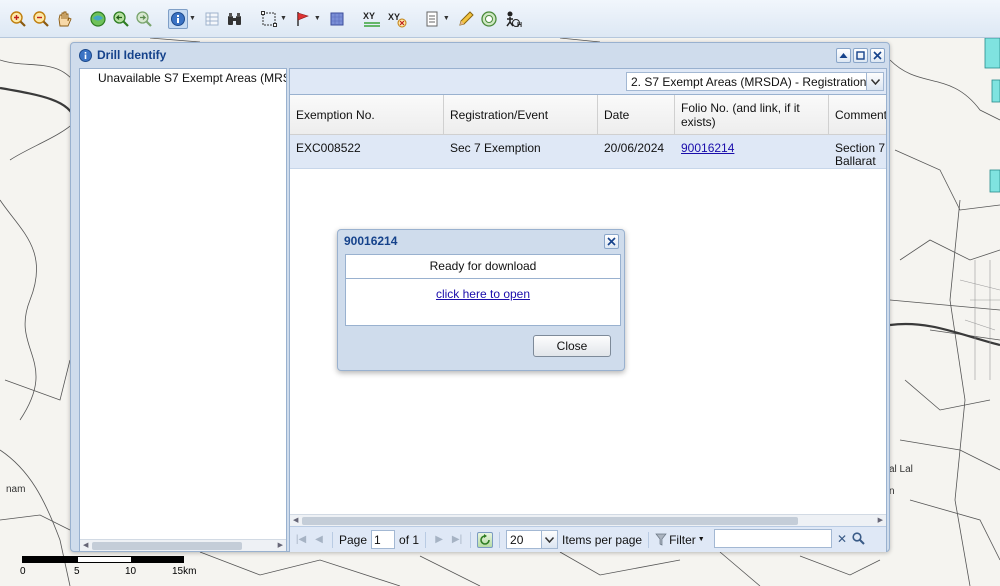 This screenshot has width=1000, height=586. What do you see at coordinates (549, 539) in the screenshot?
I see `page-size-chevron-icon` at bounding box center [549, 539].